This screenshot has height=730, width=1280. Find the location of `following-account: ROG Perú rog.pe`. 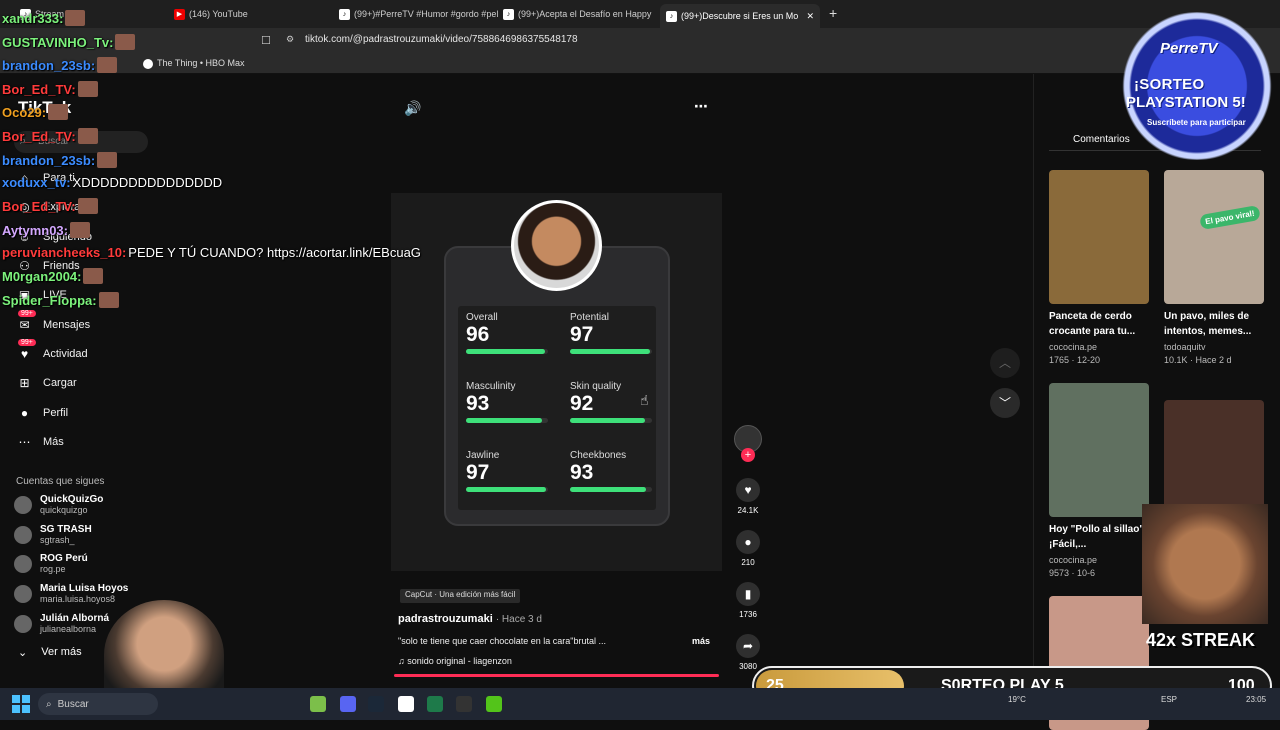

following-account: ROG Perú rog.pe is located at coordinates (51, 564).